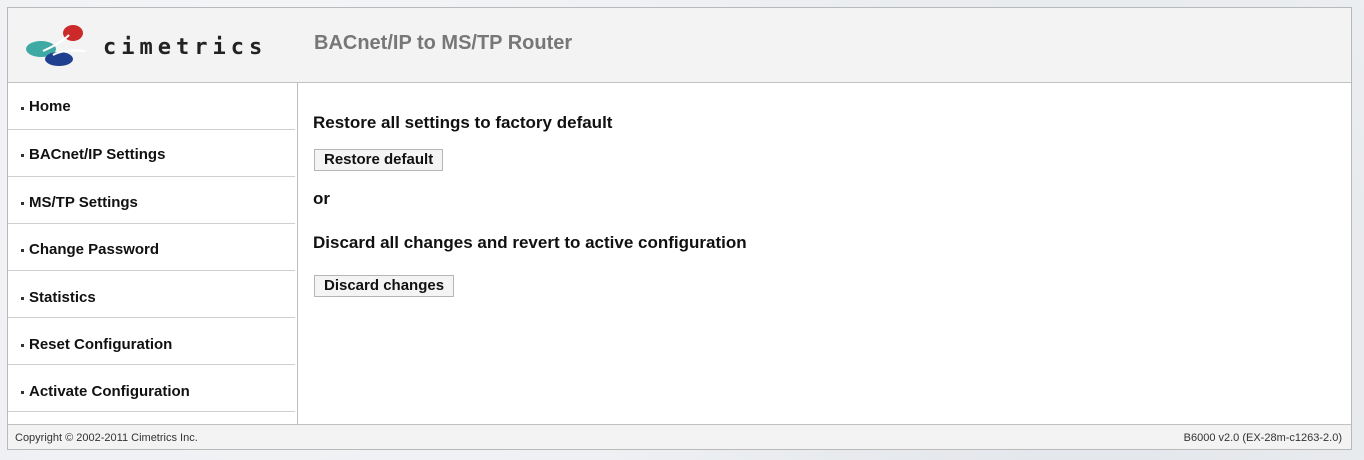 The width and height of the screenshot is (1364, 460). I want to click on version-text: B6000 v2.0 (EX-28m-c1263-2.0), so click(1262, 438).